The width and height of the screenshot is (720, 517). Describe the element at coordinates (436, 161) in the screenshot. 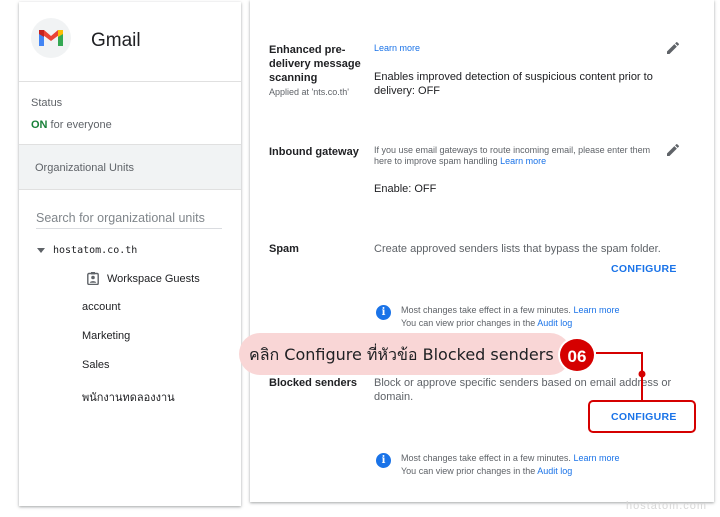

I see `inbound-text-line: here to improve spam handling` at that location.